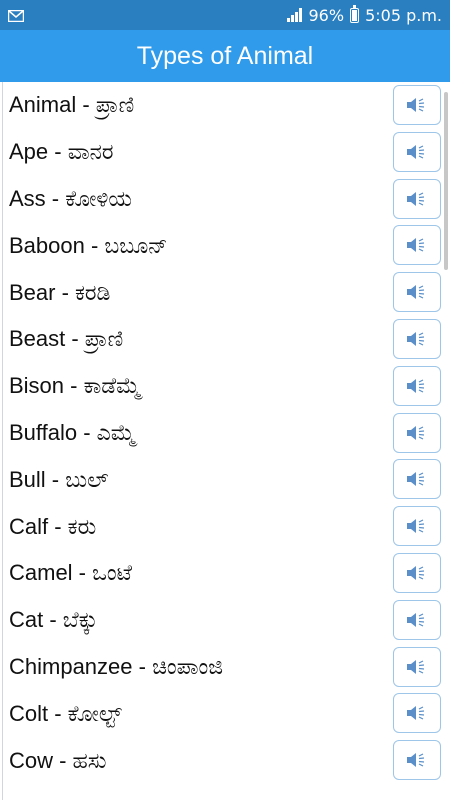  Describe the element at coordinates (223, 292) in the screenshot. I see `list-item: Bear - ಕರಡಿ` at that location.